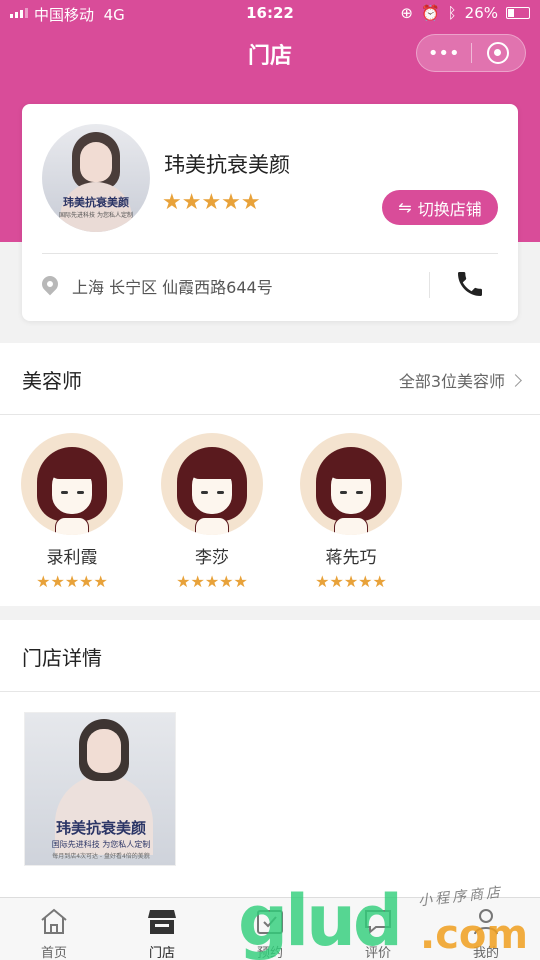 This screenshot has width=540, height=960. I want to click on store-rating: ★★★★★, so click(211, 202).